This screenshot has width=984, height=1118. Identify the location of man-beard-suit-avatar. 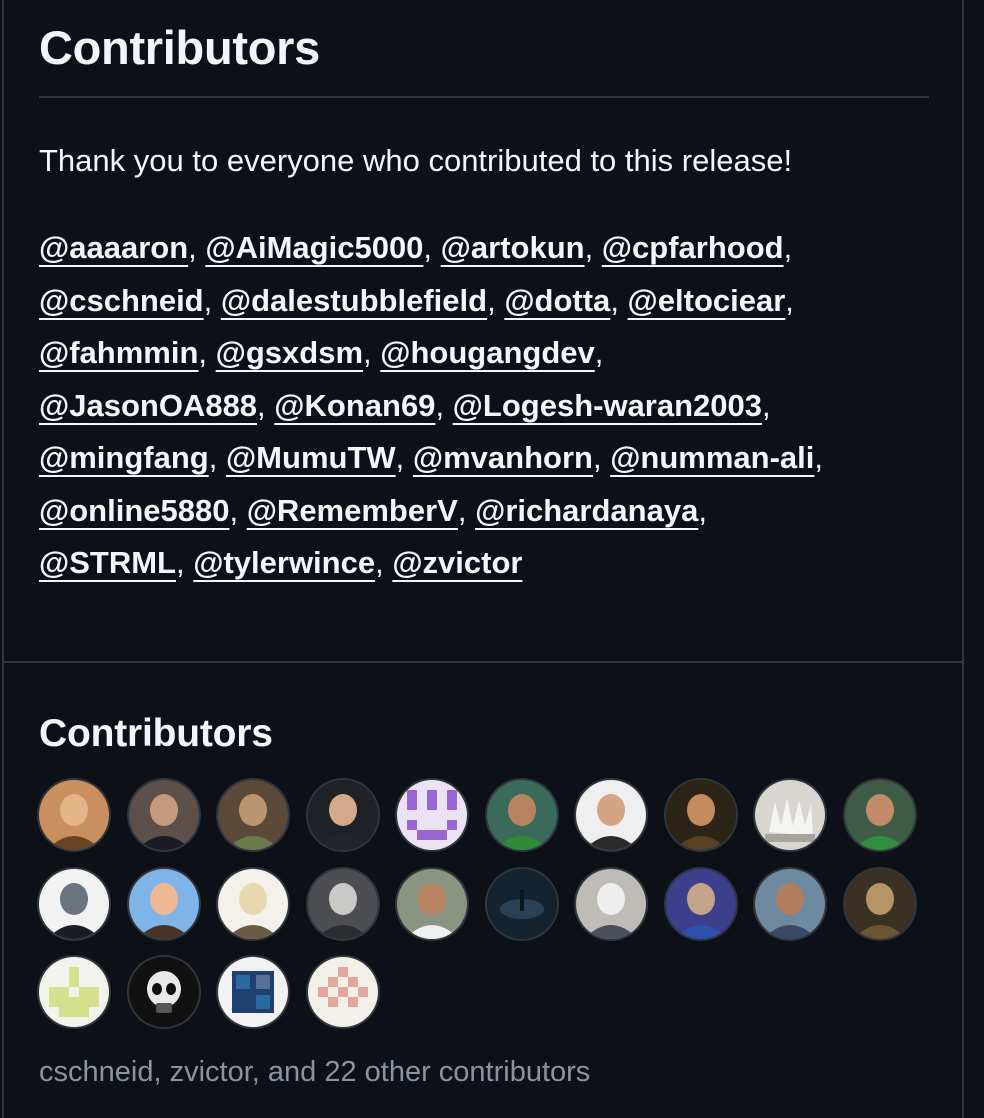
(163, 815).